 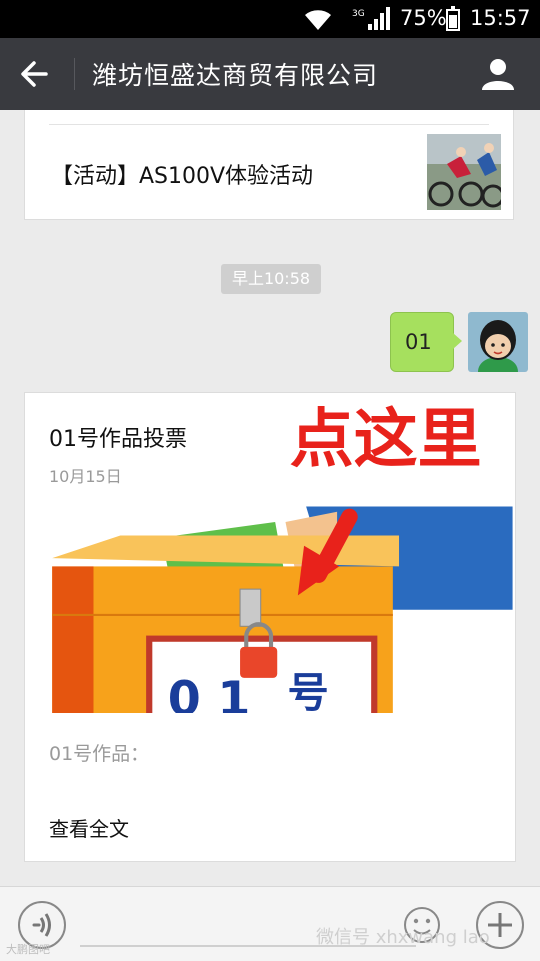 What do you see at coordinates (89, 827) in the screenshot?
I see `read-more-link: 查看全文` at bounding box center [89, 827].